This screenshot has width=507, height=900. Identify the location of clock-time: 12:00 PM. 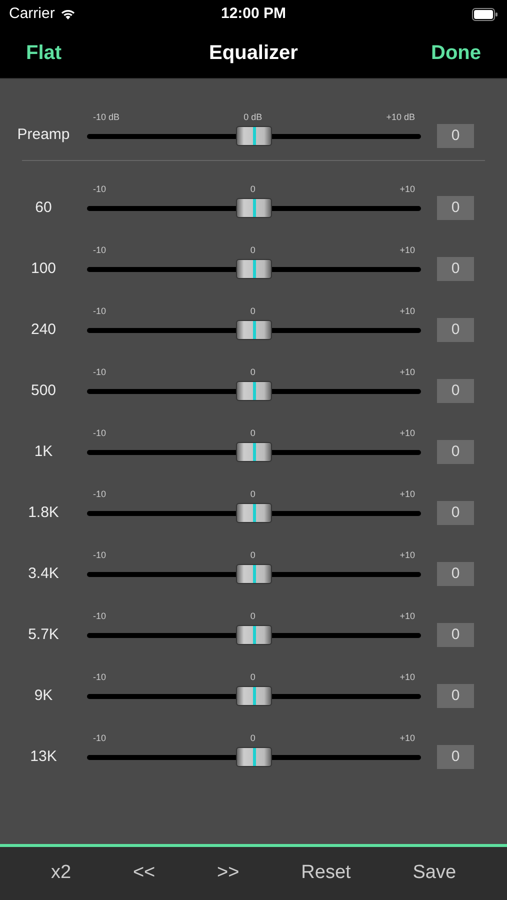
(253, 14).